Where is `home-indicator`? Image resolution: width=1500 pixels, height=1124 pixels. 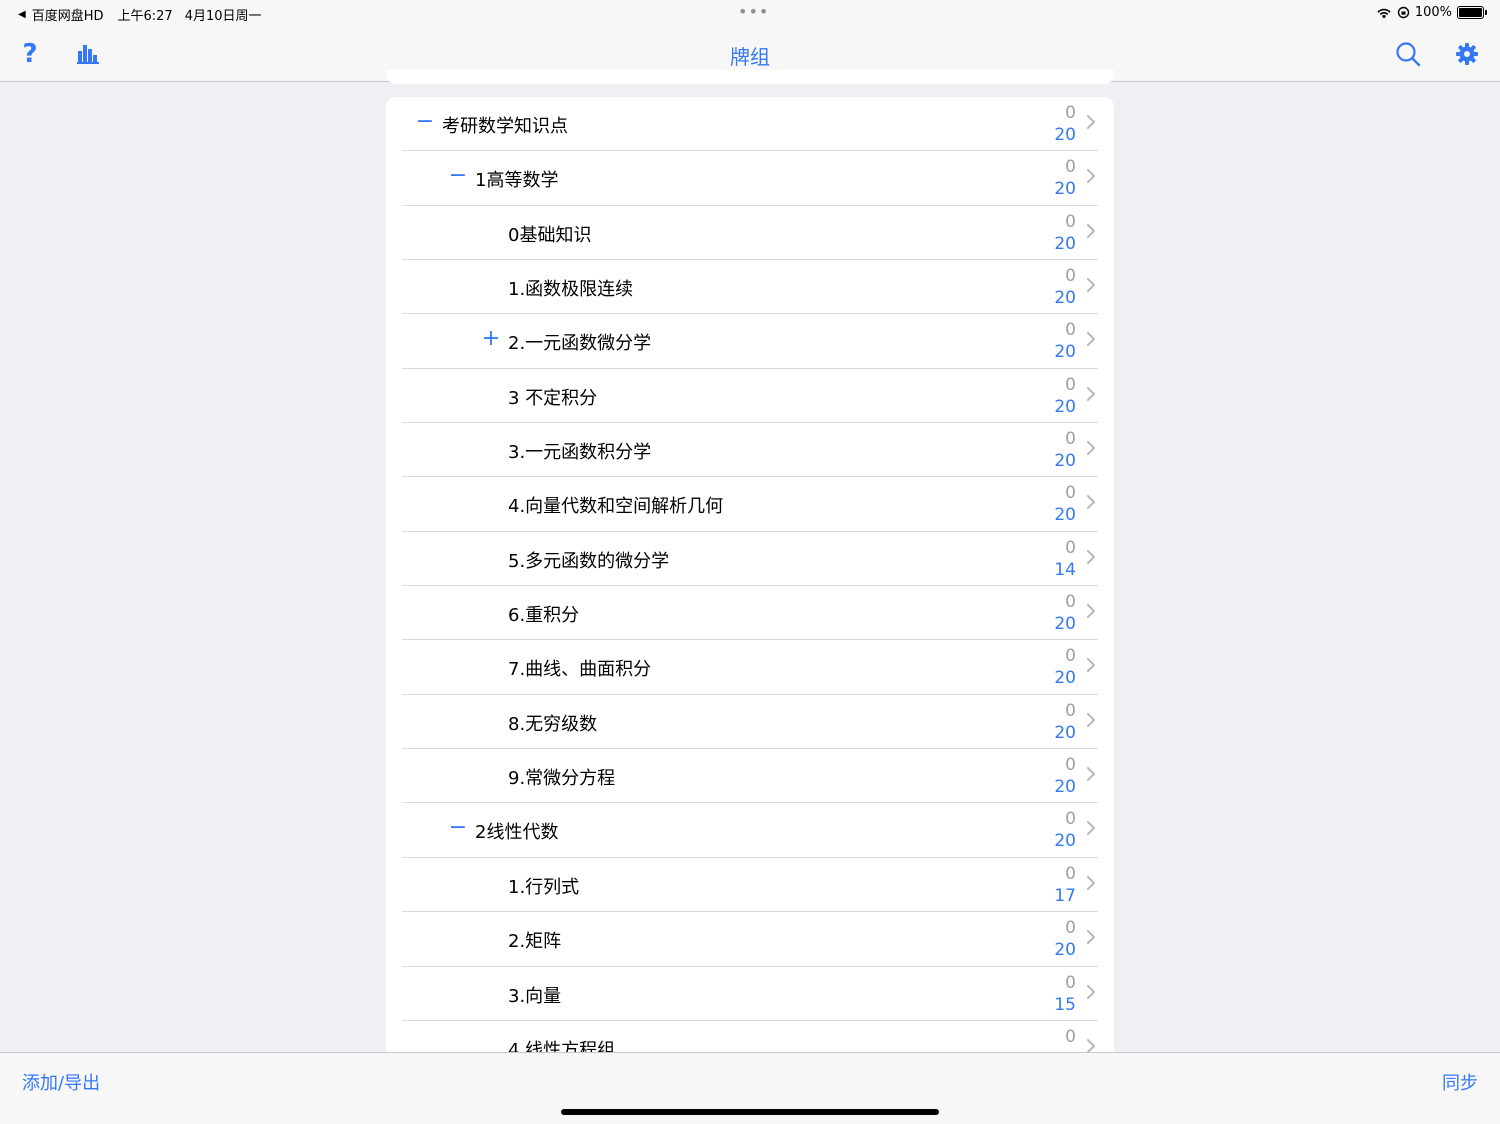 home-indicator is located at coordinates (750, 1112).